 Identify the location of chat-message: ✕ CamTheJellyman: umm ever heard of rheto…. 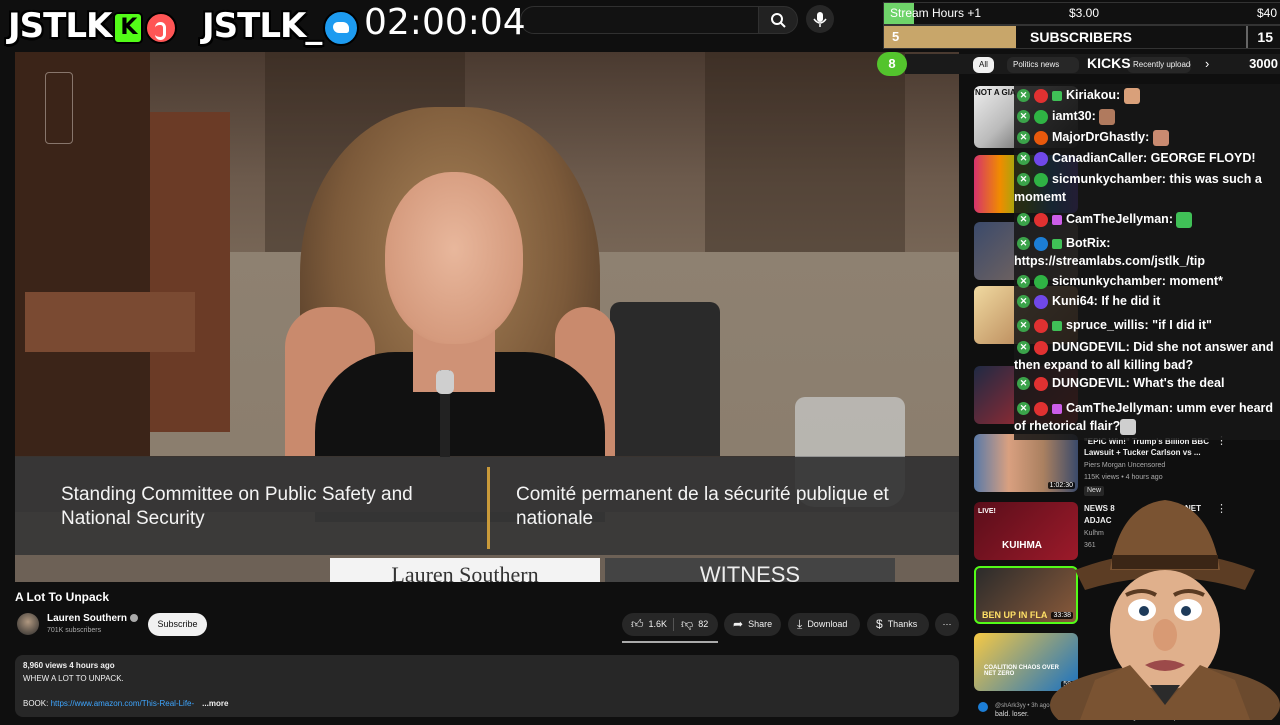
(1147, 417).